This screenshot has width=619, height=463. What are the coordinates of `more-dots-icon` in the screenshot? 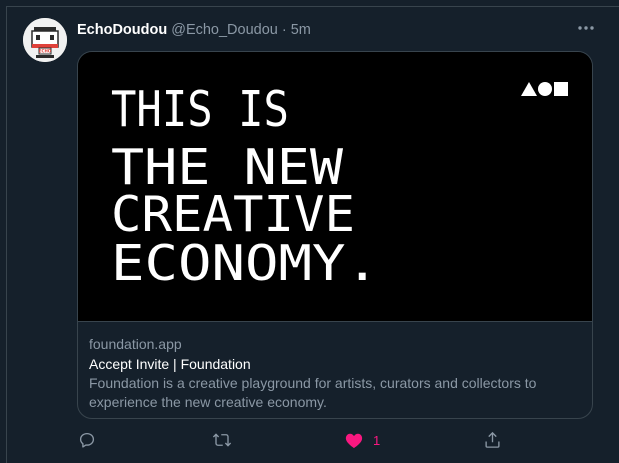 It's located at (586, 28).